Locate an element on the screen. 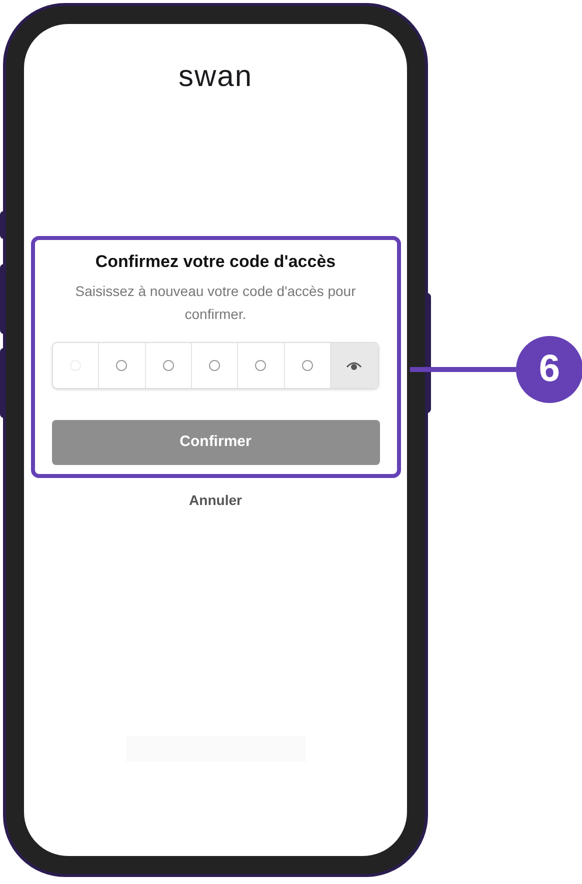  callout-badge: 6 is located at coordinates (549, 369).